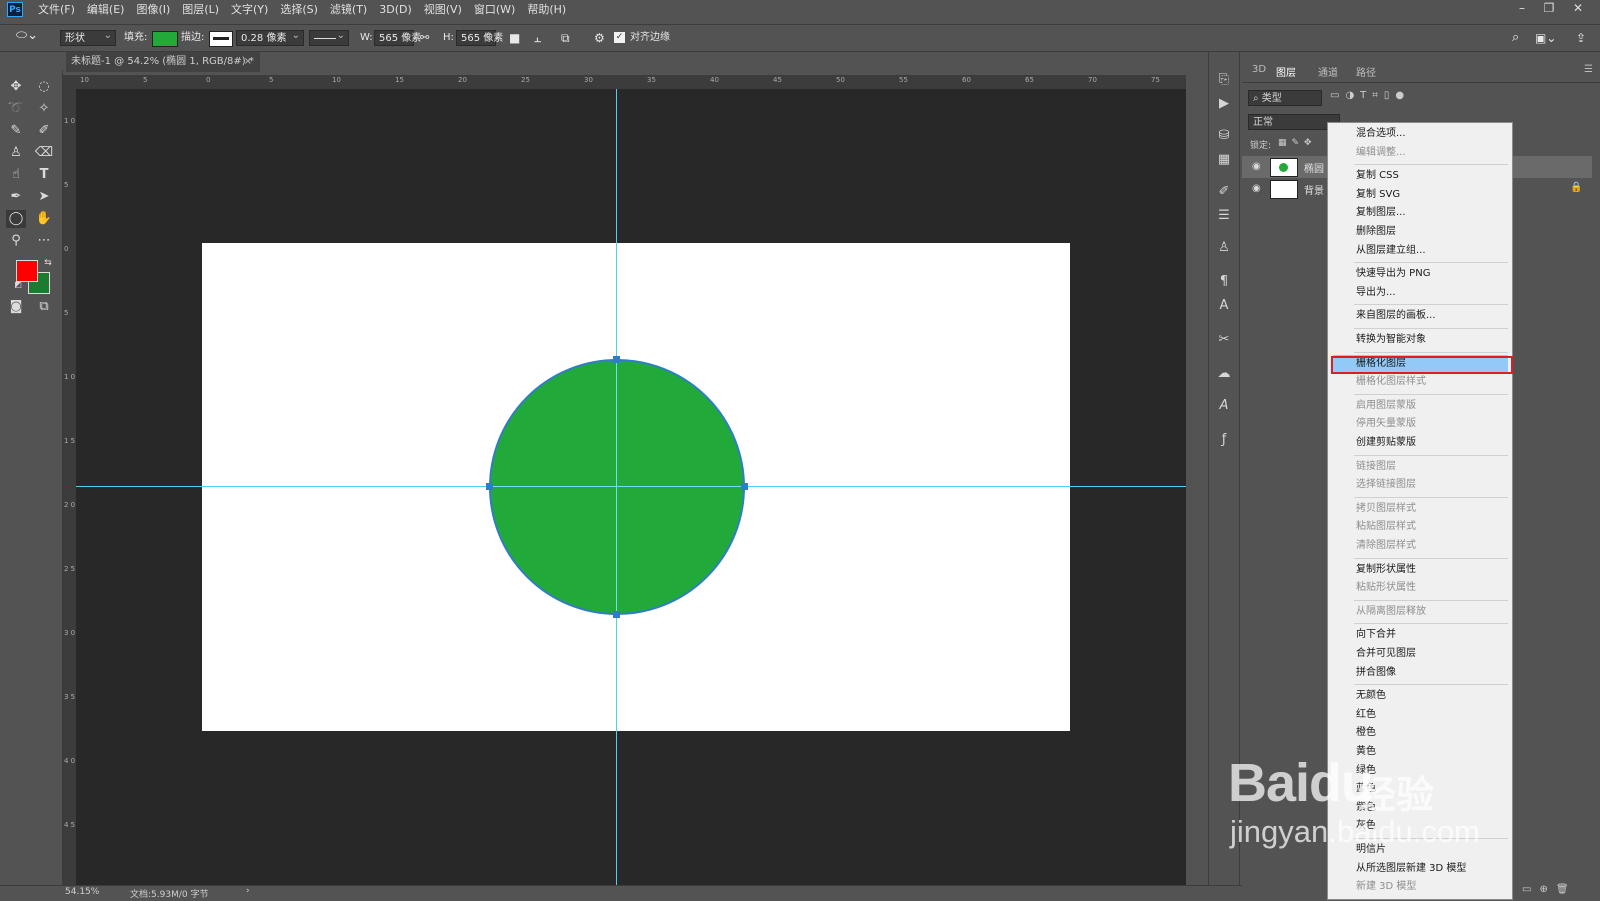  I want to click on foreground-color-swatch, so click(27, 271).